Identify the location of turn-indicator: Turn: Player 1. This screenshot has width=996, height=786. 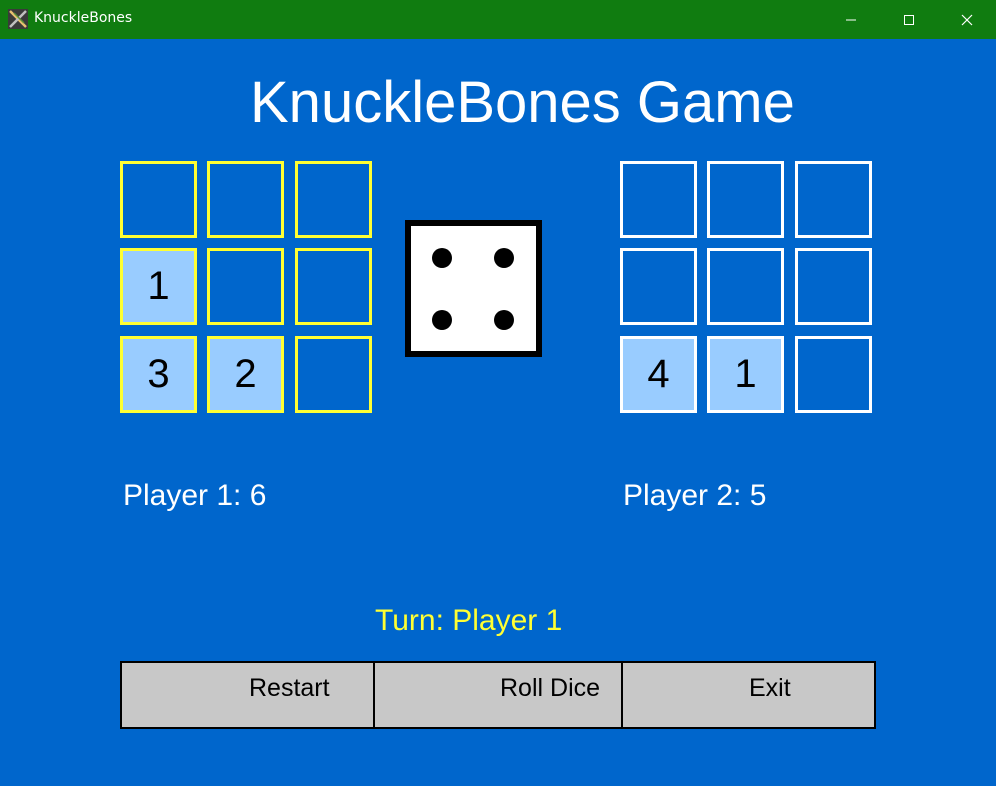
(469, 620).